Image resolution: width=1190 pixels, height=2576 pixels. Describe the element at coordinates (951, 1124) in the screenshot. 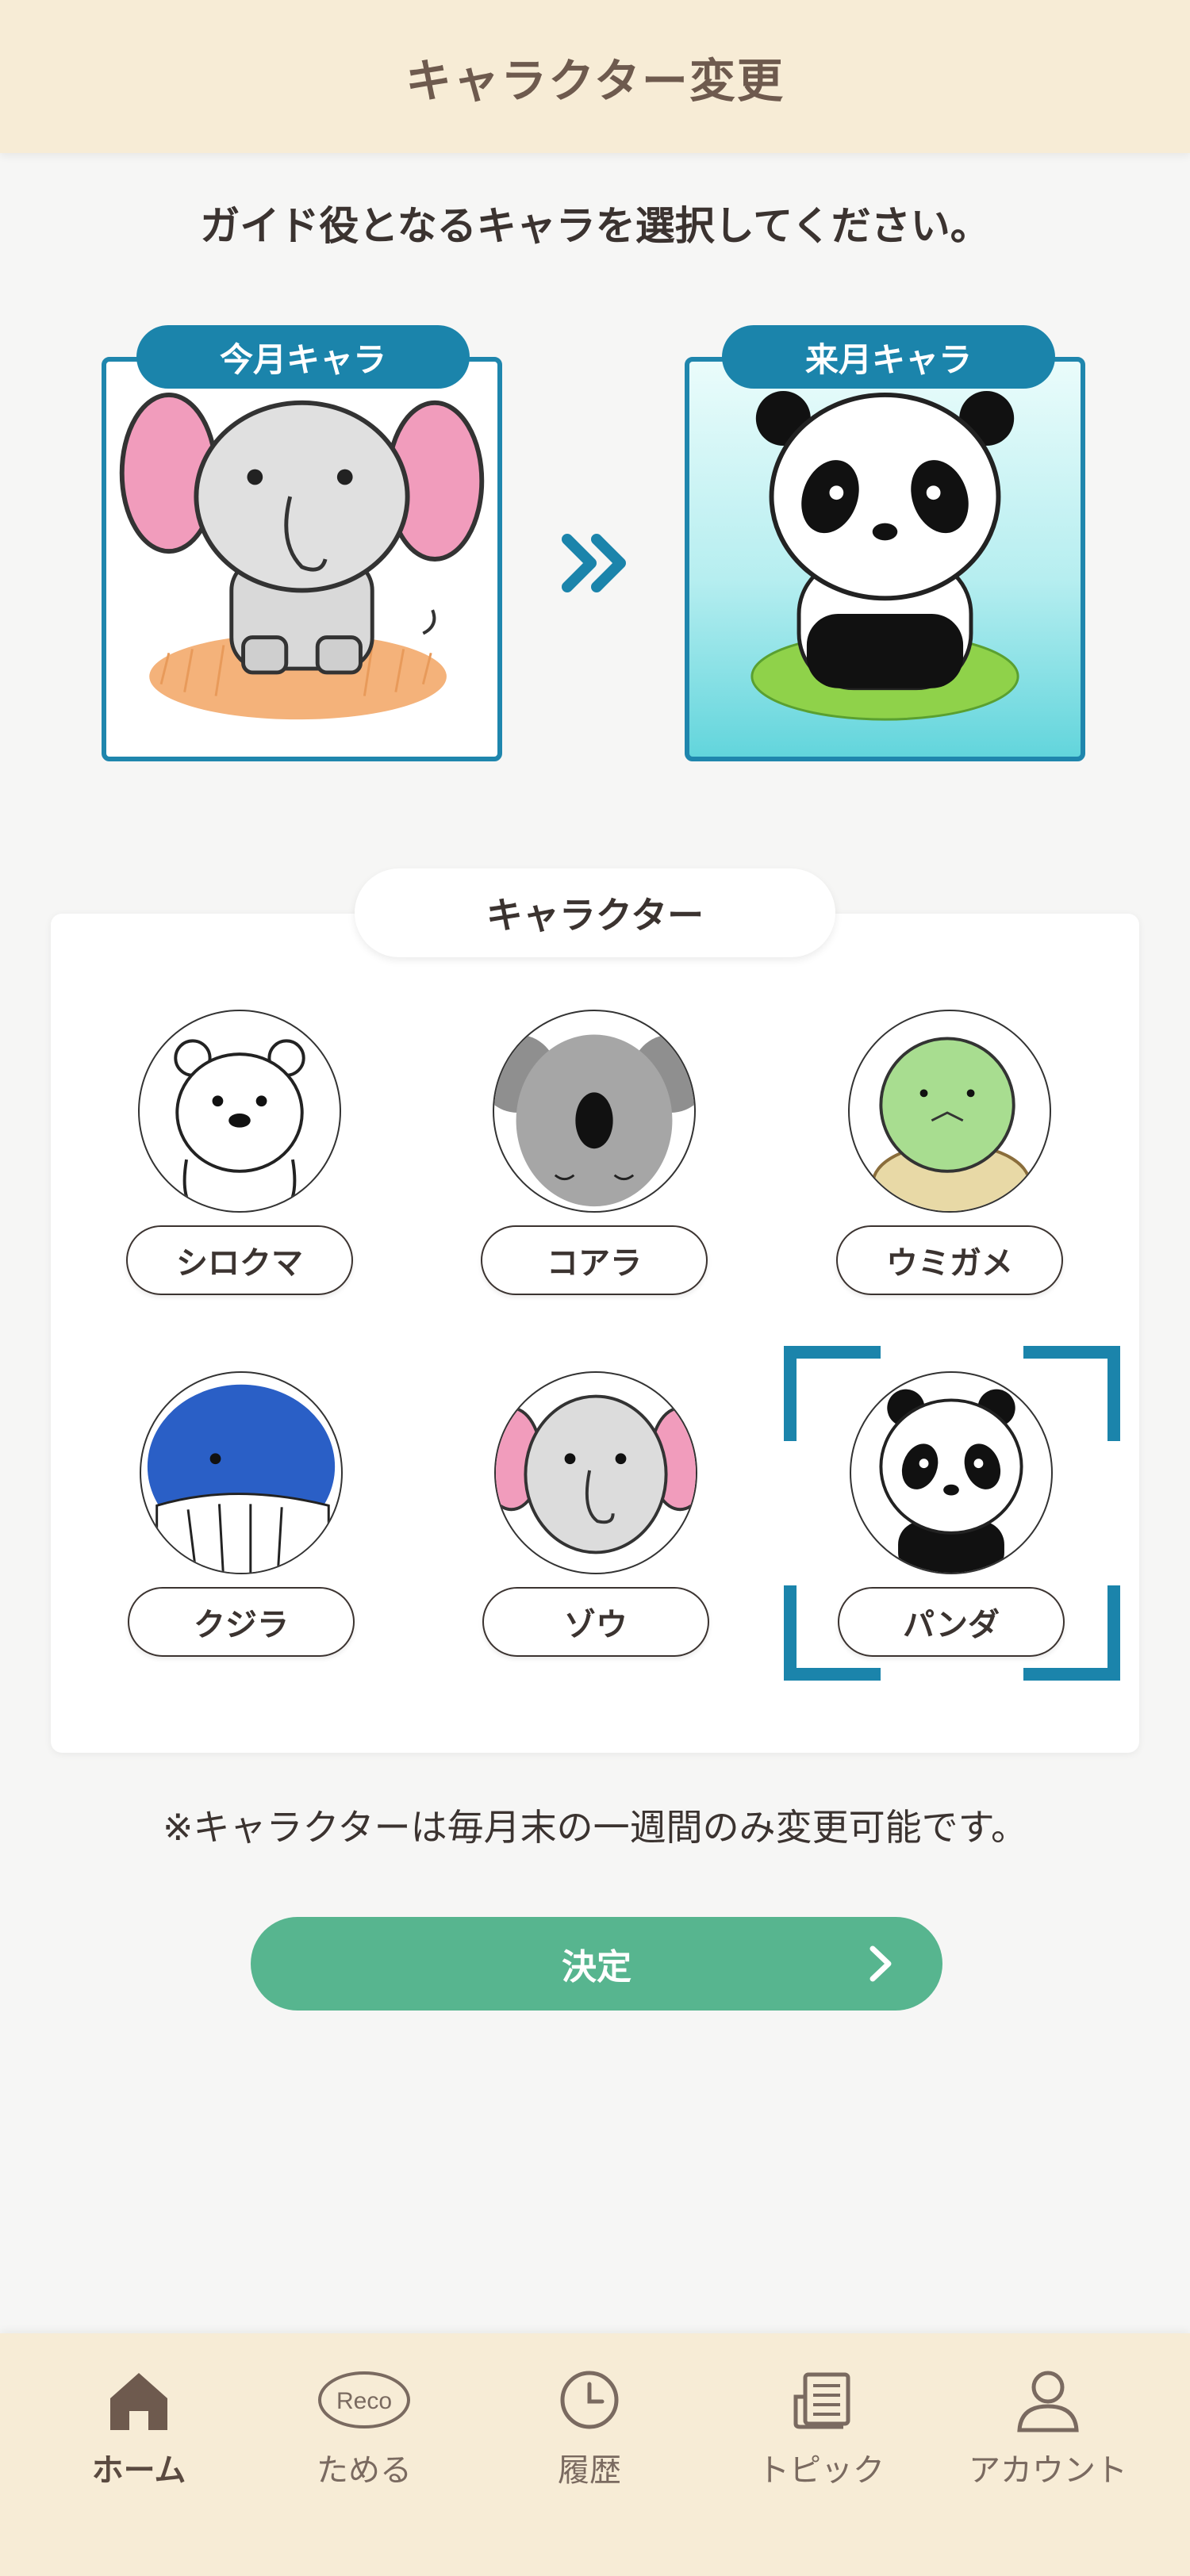

I see `turtle-icon` at that location.